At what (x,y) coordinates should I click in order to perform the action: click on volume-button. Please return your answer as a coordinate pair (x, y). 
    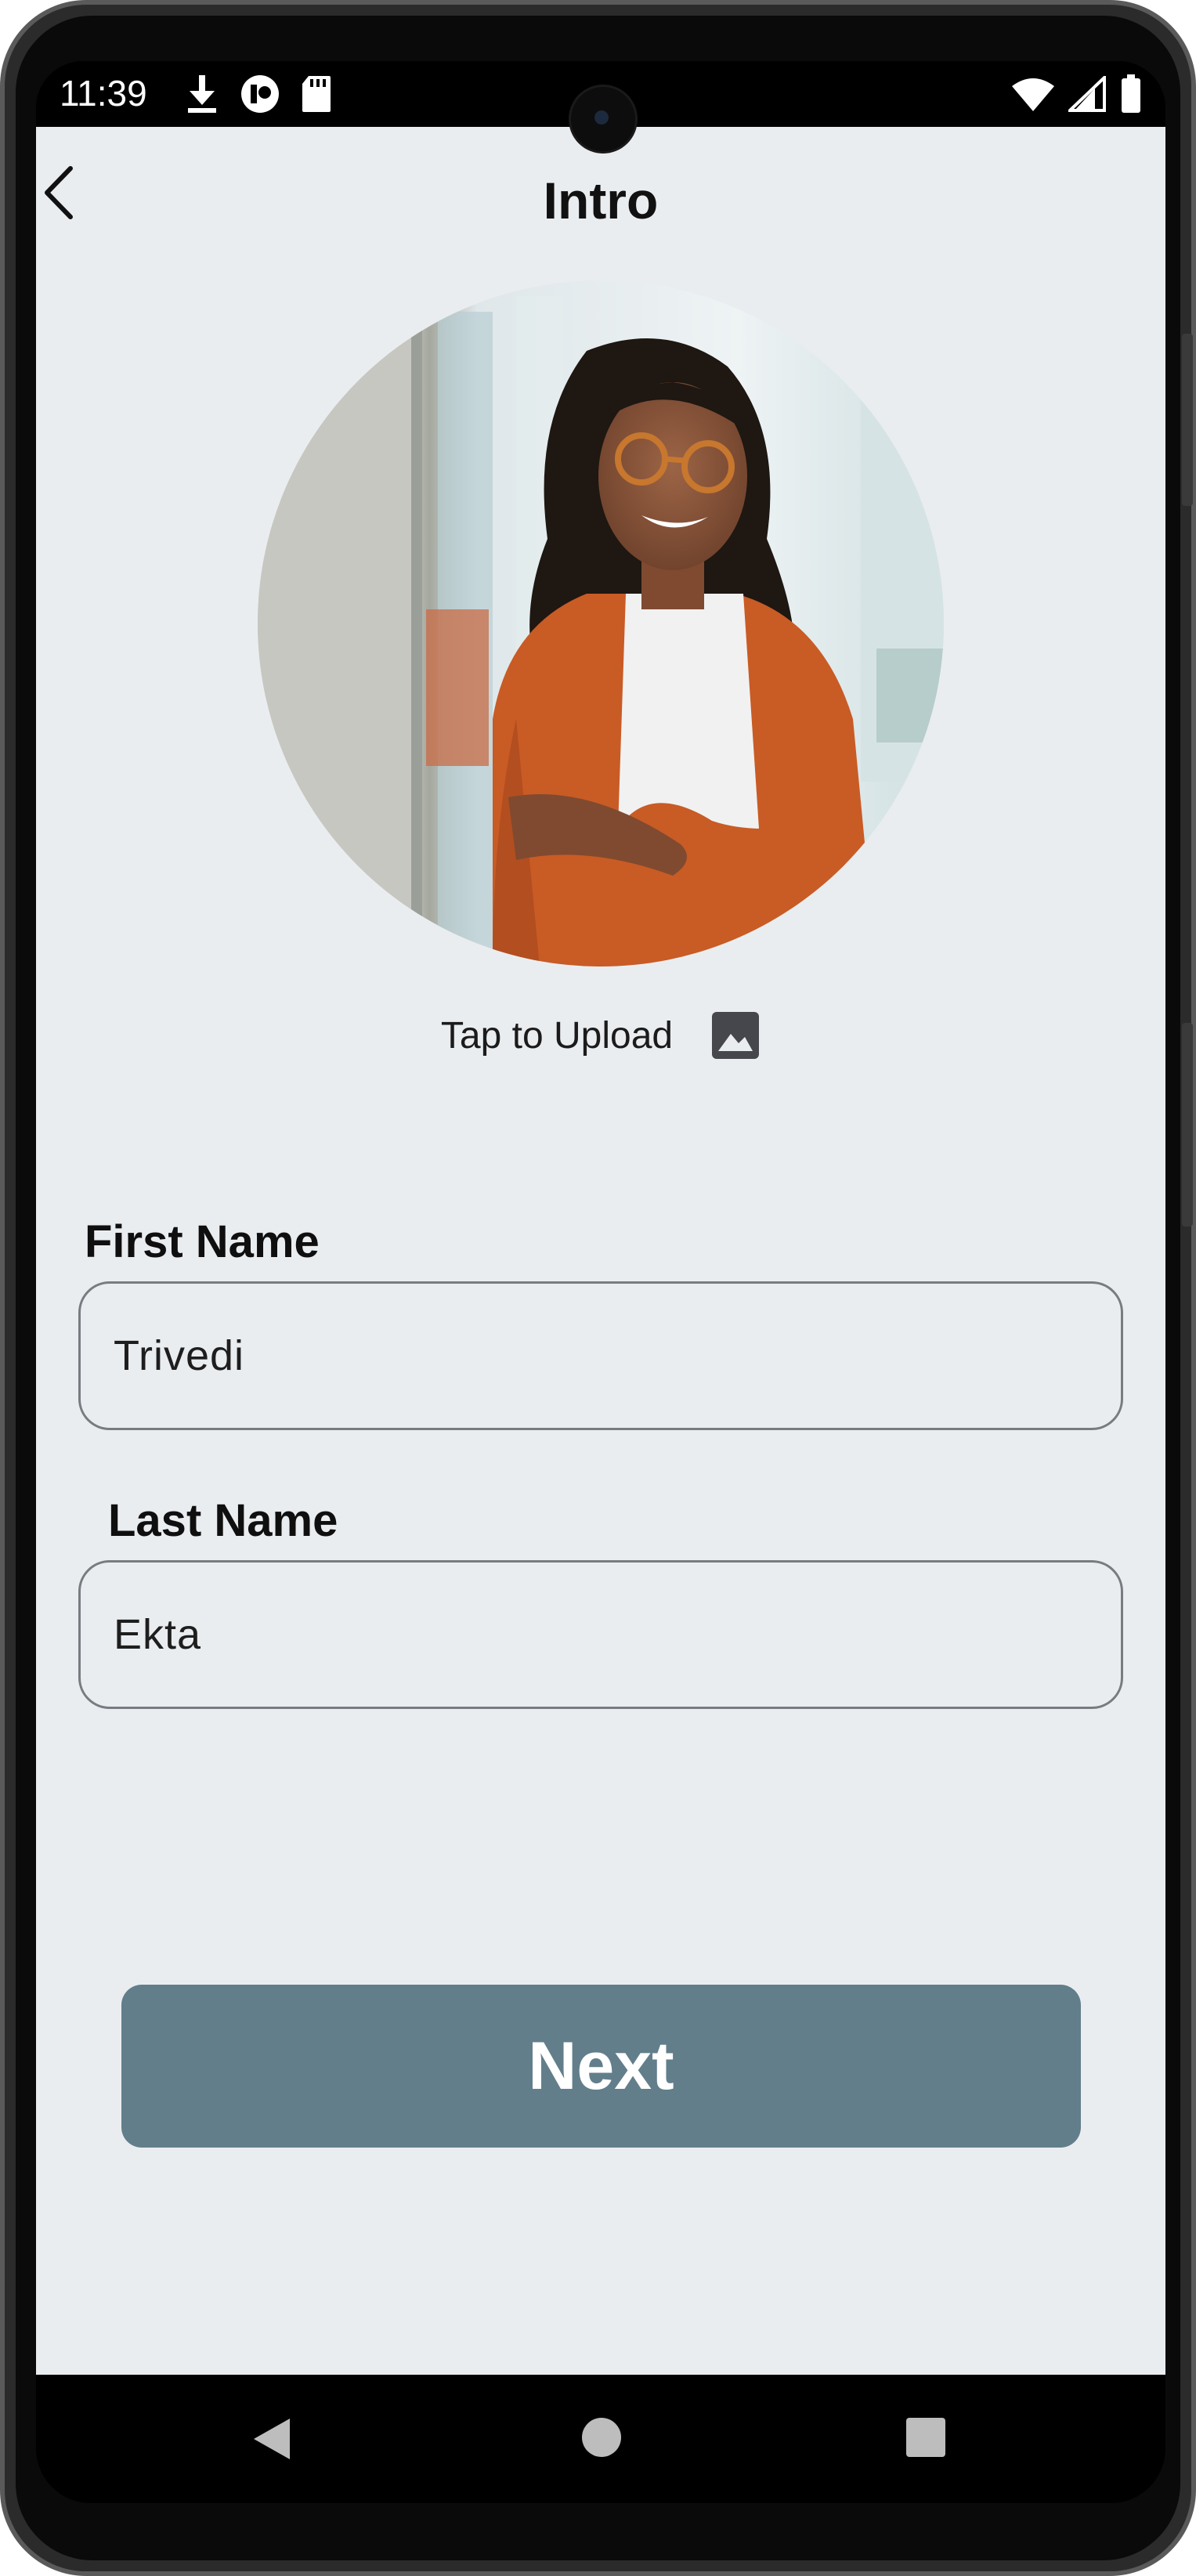
    Looking at the image, I should click on (1187, 420).